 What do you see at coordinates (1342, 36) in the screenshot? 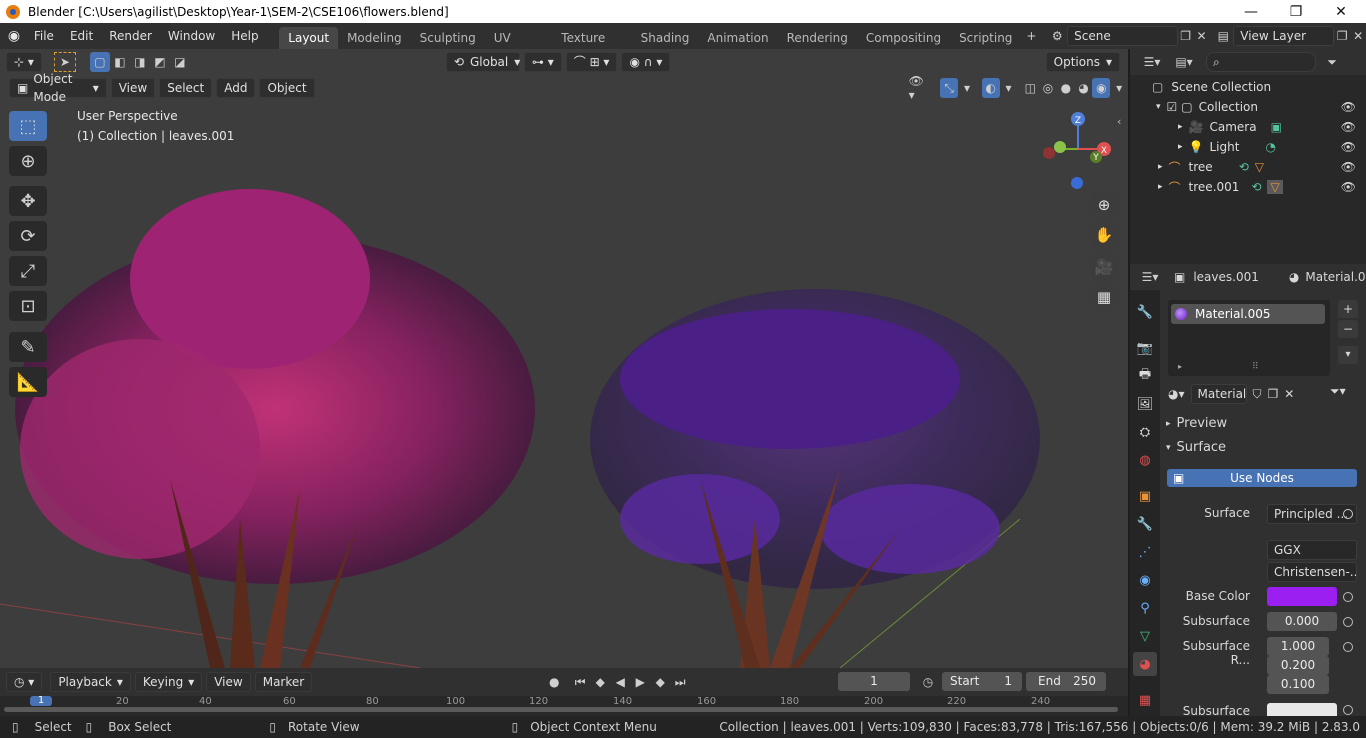
I see `new-view-layer-icon: ❐` at bounding box center [1342, 36].